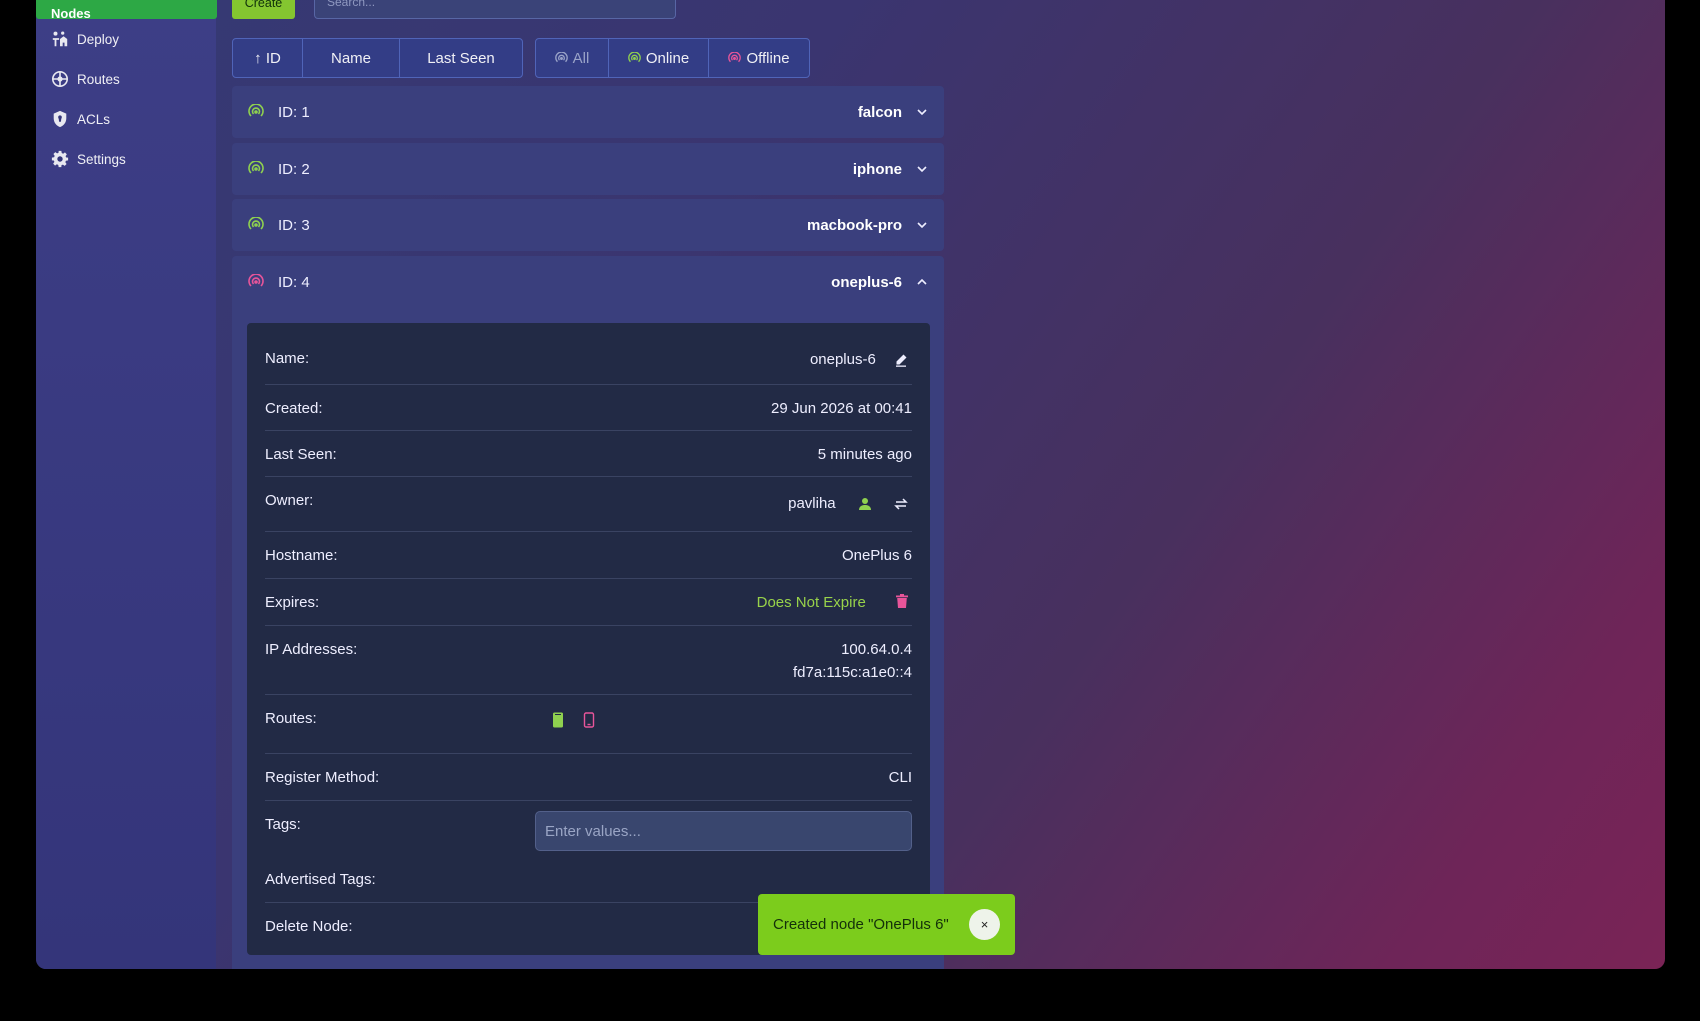 The height and width of the screenshot is (1021, 1700). What do you see at coordinates (289, 500) in the screenshot?
I see `detail-label: Owner:` at bounding box center [289, 500].